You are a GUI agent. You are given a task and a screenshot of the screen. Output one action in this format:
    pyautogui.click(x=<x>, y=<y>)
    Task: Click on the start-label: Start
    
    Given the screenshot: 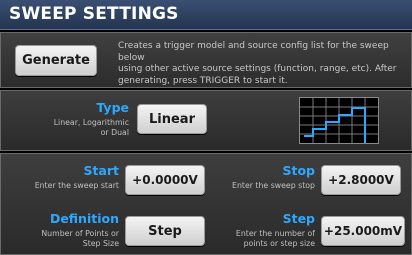 What is the action you would take?
    pyautogui.click(x=101, y=170)
    